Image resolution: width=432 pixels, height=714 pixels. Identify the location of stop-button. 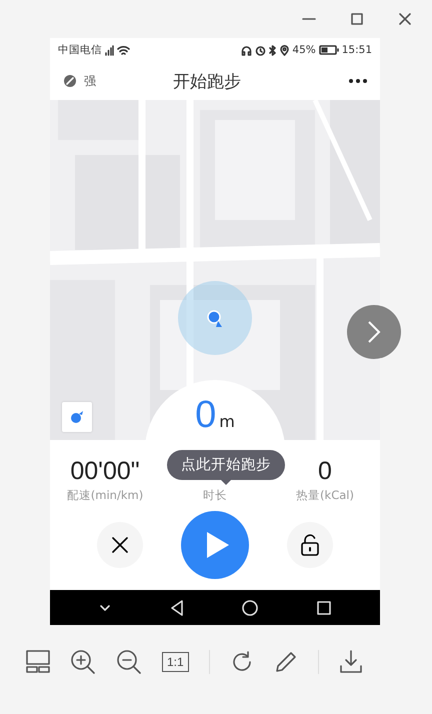
(120, 545).